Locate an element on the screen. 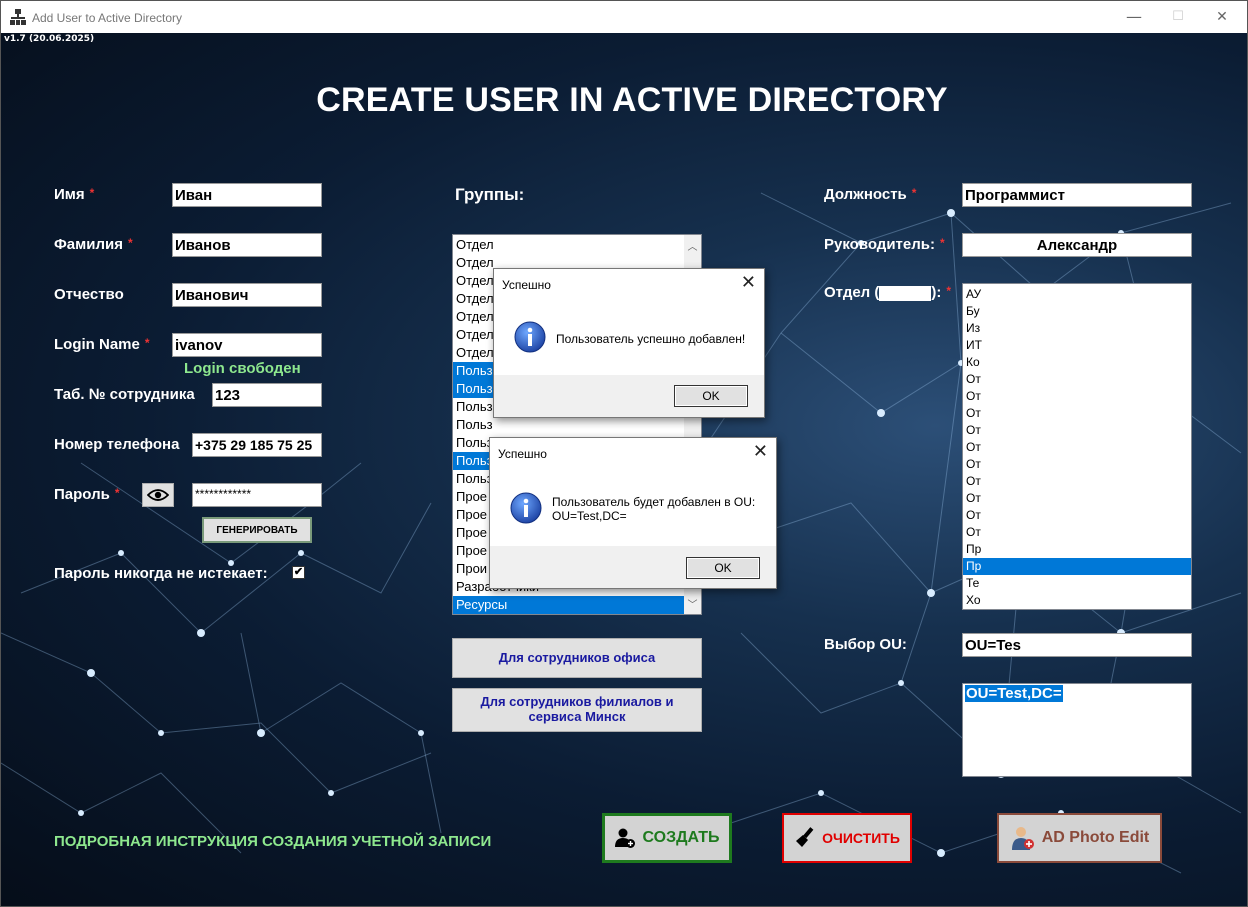  department-item: Те is located at coordinates (1077, 583).